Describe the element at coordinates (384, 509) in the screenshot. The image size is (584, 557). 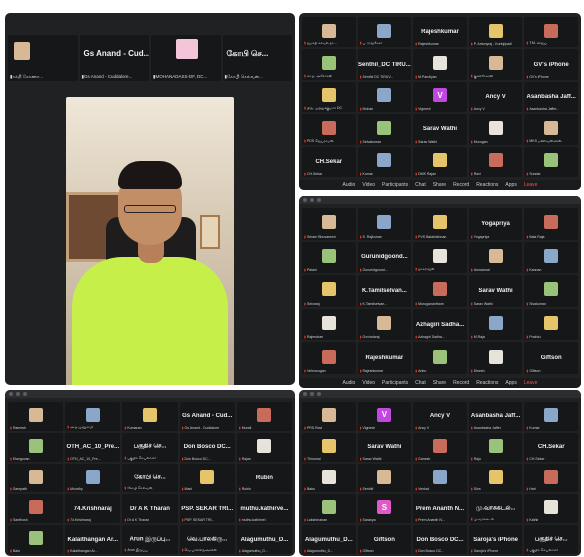
I see `participant-tile: S ▮Saranya` at that location.